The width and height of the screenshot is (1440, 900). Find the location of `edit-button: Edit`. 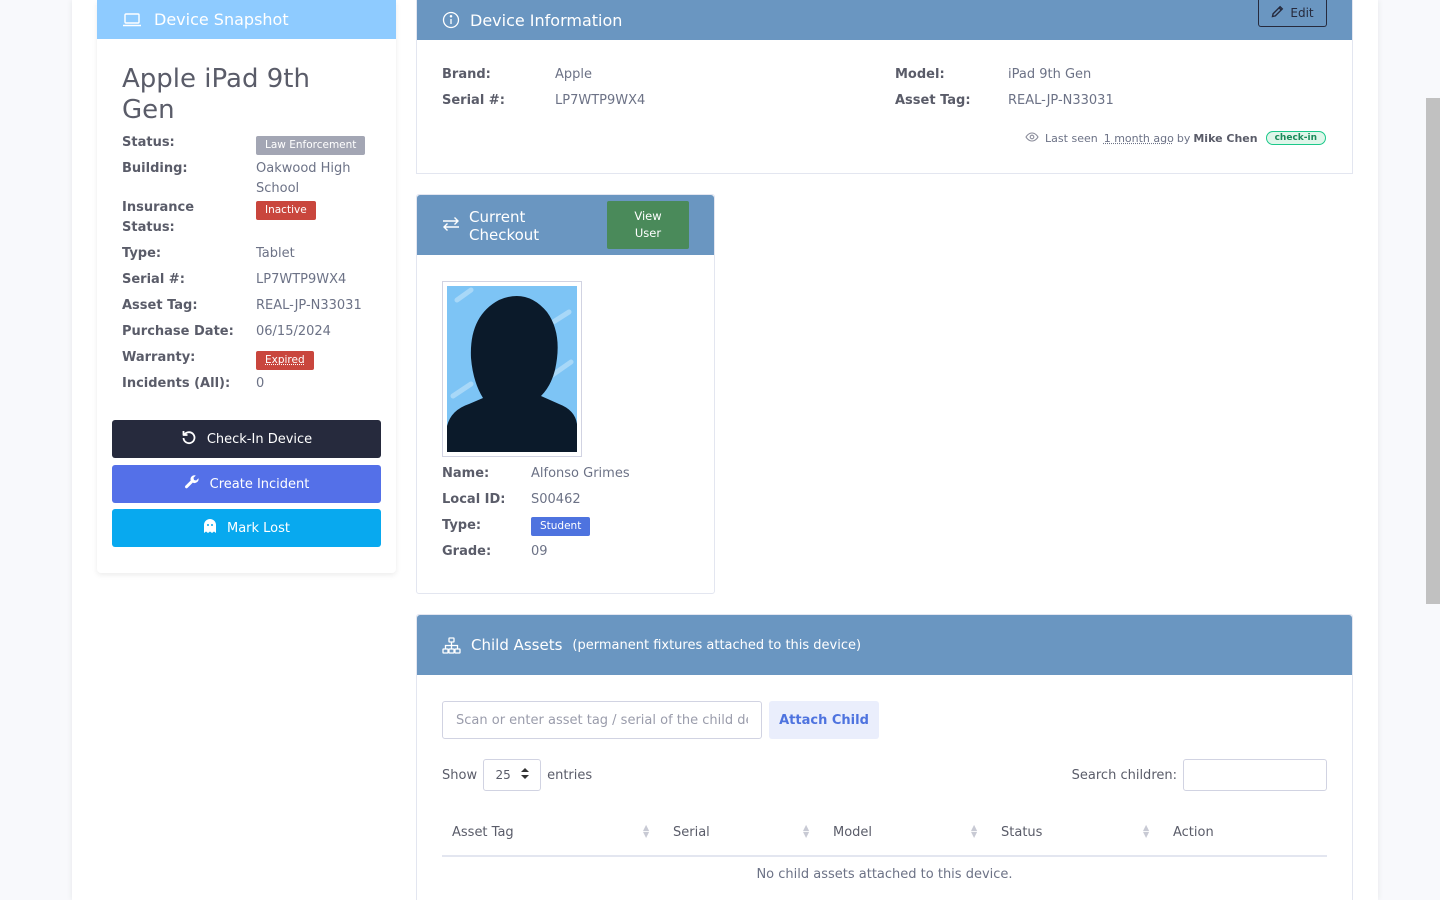

edit-button: Edit is located at coordinates (1292, 13).